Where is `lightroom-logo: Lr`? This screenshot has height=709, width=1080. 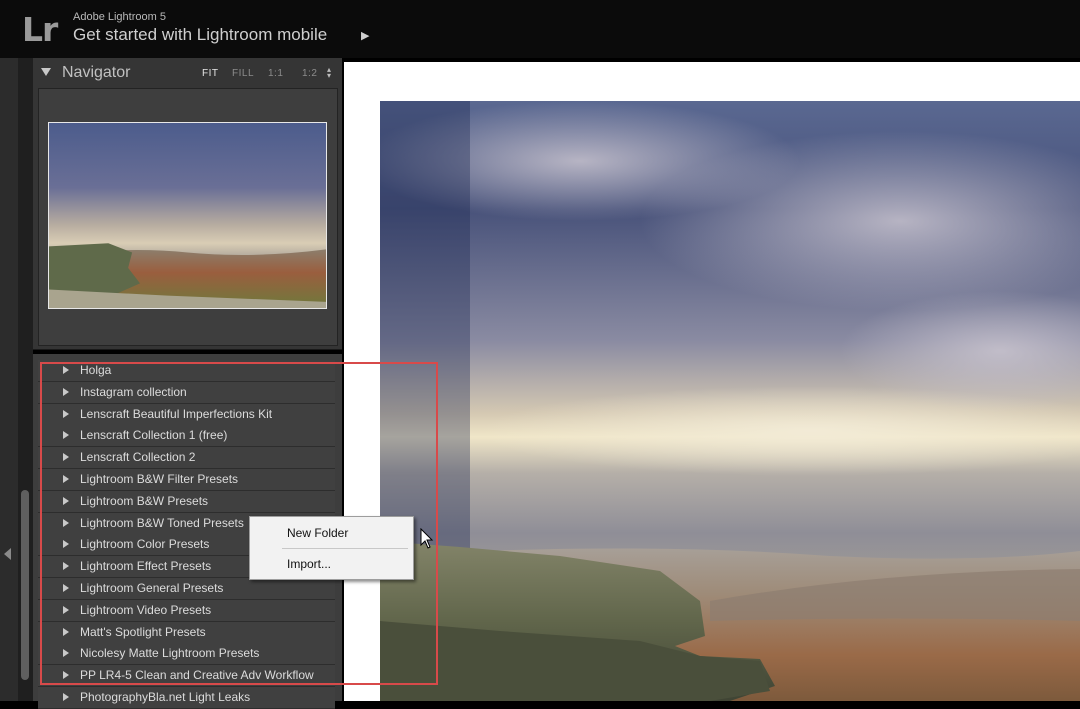
lightroom-logo: Lr is located at coordinates (40, 29).